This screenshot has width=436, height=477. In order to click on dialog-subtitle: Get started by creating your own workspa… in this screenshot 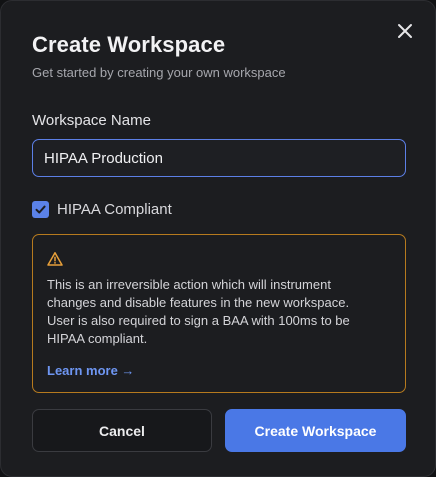, I will do `click(159, 72)`.